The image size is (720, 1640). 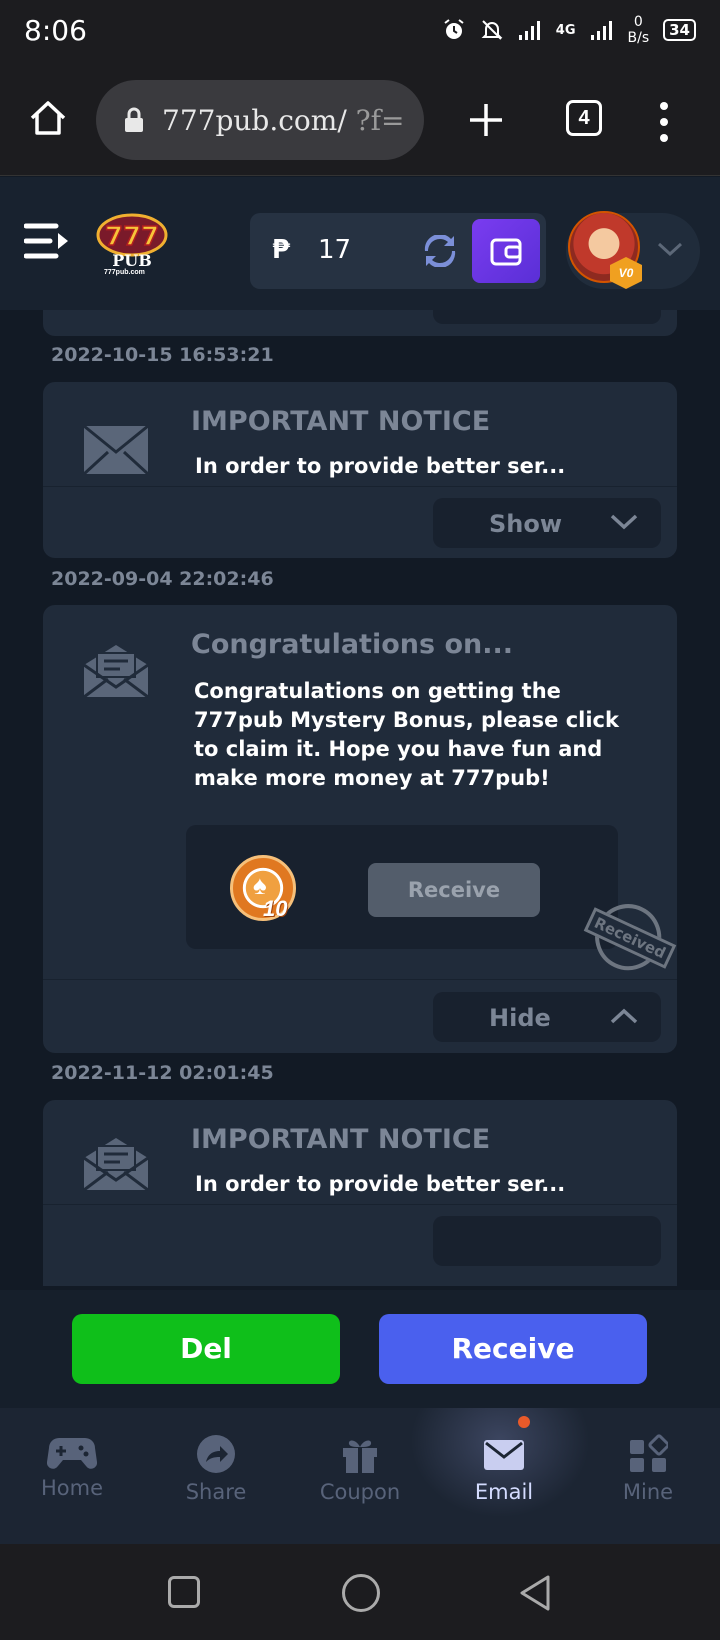 What do you see at coordinates (72, 1453) in the screenshot?
I see `gamepad-icon` at bounding box center [72, 1453].